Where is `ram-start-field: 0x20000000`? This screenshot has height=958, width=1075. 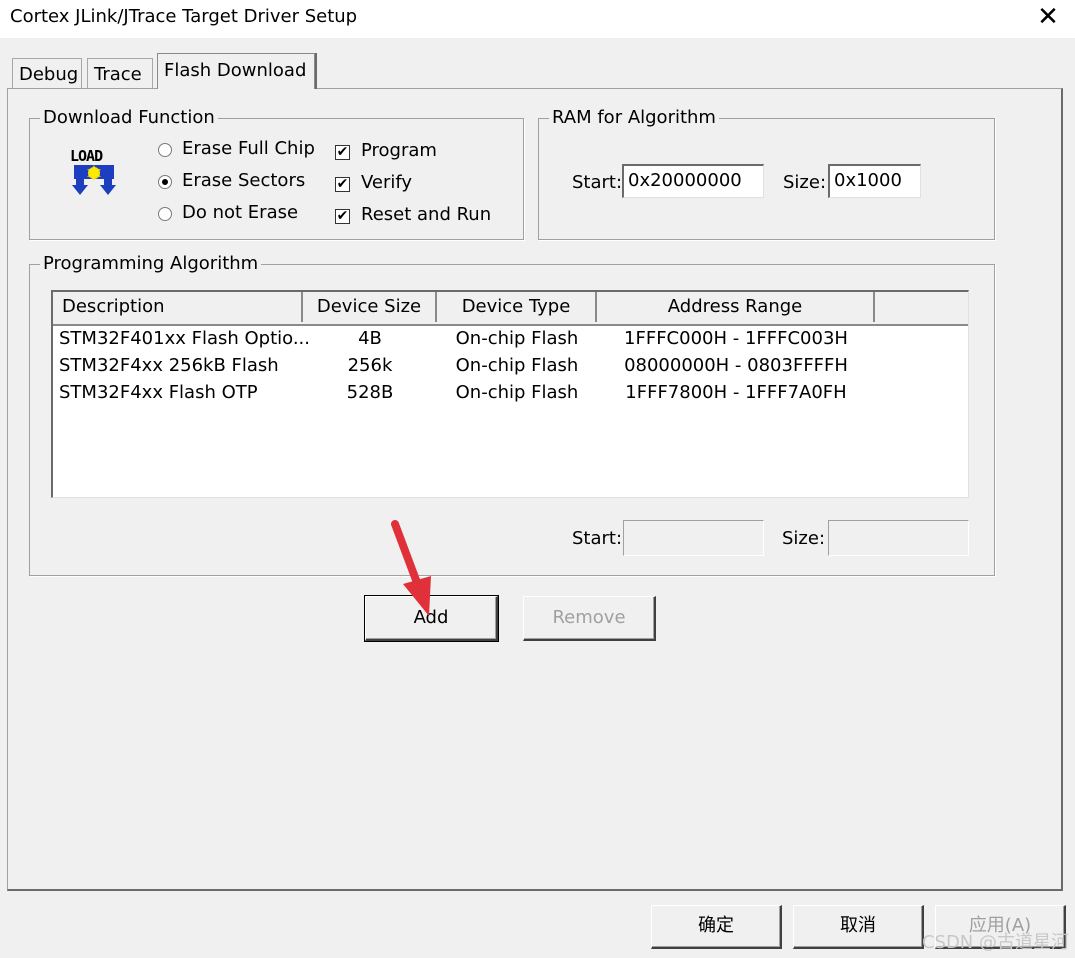 ram-start-field: 0x20000000 is located at coordinates (693, 181).